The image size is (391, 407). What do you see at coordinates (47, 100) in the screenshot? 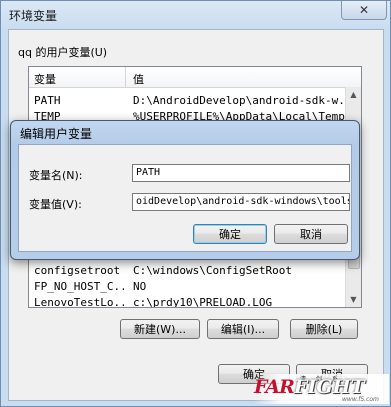
I see `row-name: PATH` at bounding box center [47, 100].